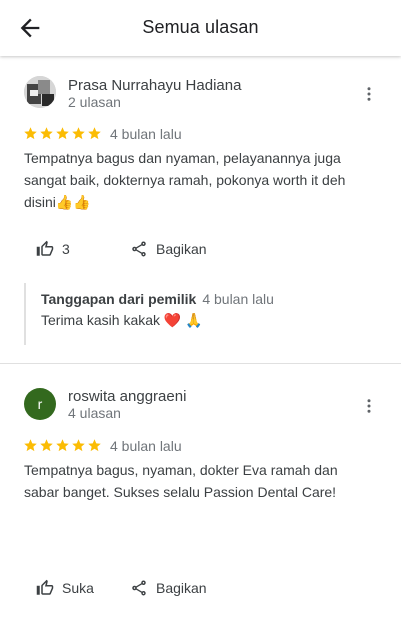 The width and height of the screenshot is (401, 622). I want to click on like-button: 3, so click(53, 249).